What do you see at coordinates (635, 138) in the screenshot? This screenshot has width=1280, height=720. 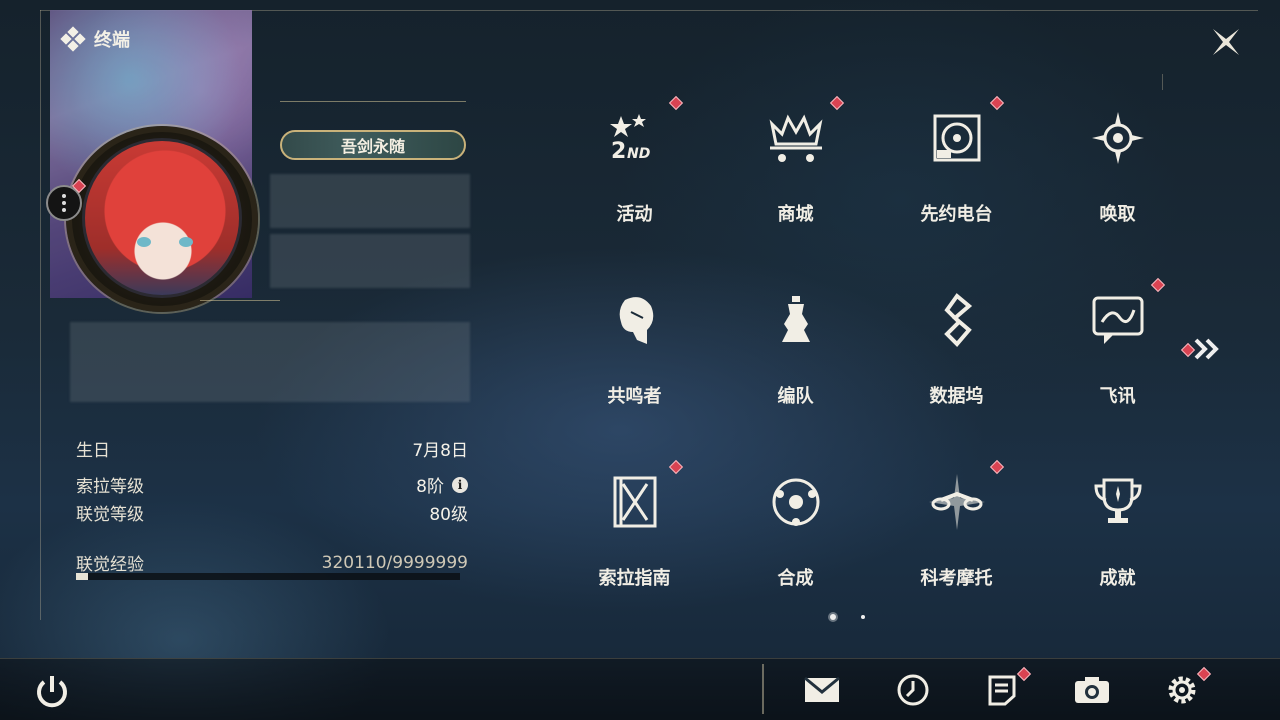 I see `event-2nd-icon: 2 ND` at bounding box center [635, 138].